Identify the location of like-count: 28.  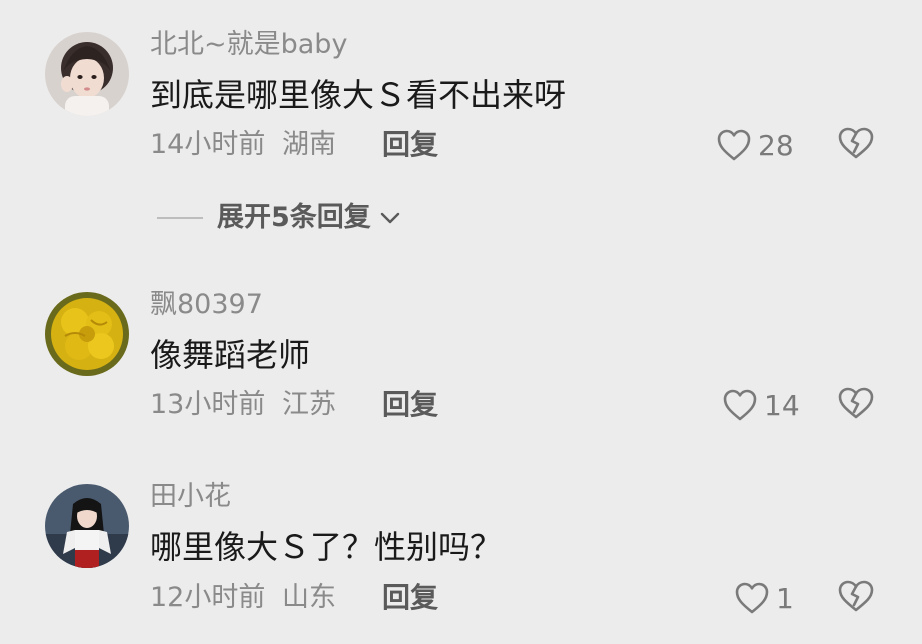
(776, 145).